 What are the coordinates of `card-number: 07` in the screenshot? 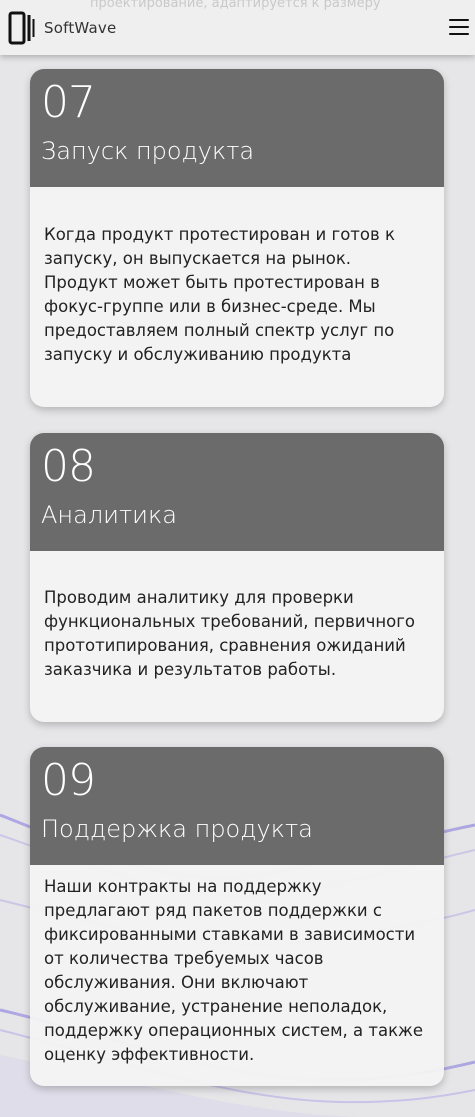 It's located at (68, 102).